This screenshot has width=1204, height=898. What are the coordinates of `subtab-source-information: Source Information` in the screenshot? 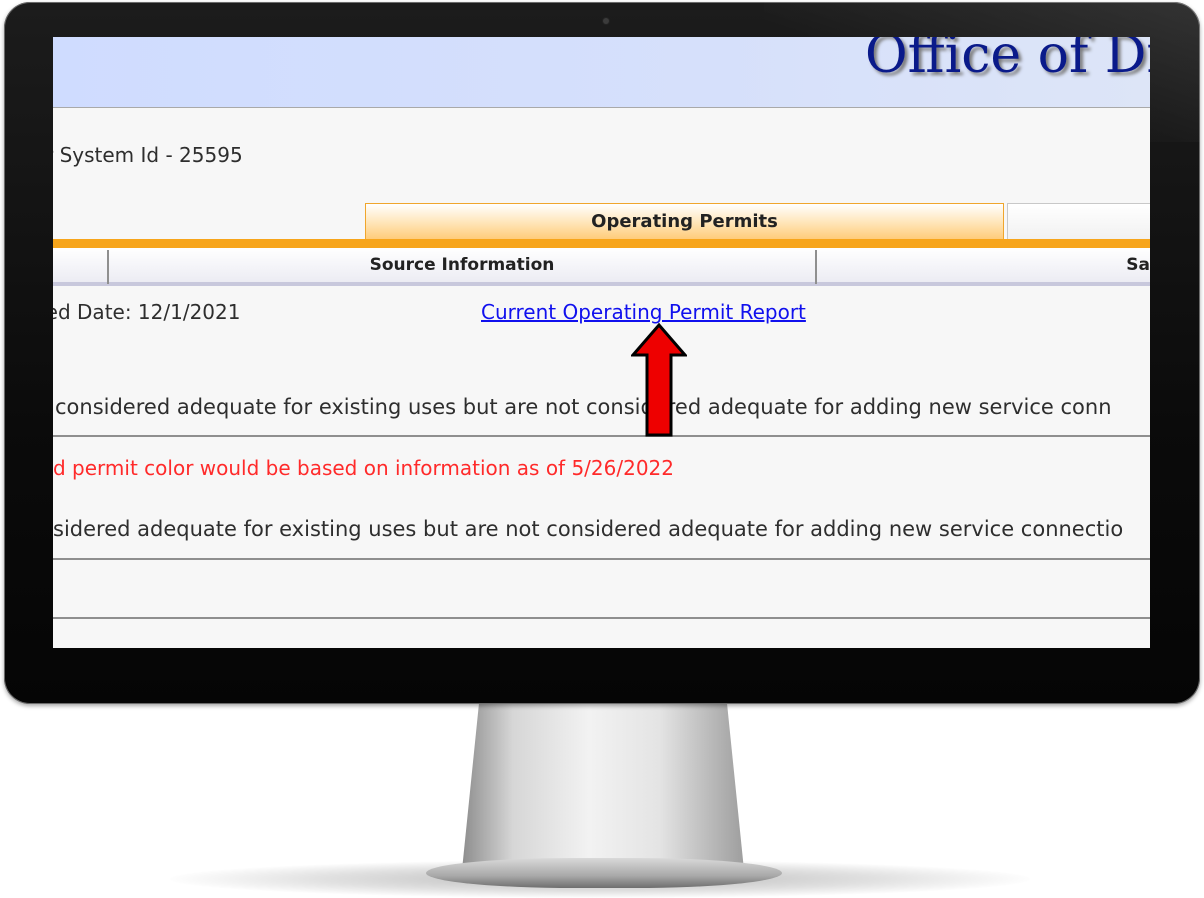 It's located at (462, 265).